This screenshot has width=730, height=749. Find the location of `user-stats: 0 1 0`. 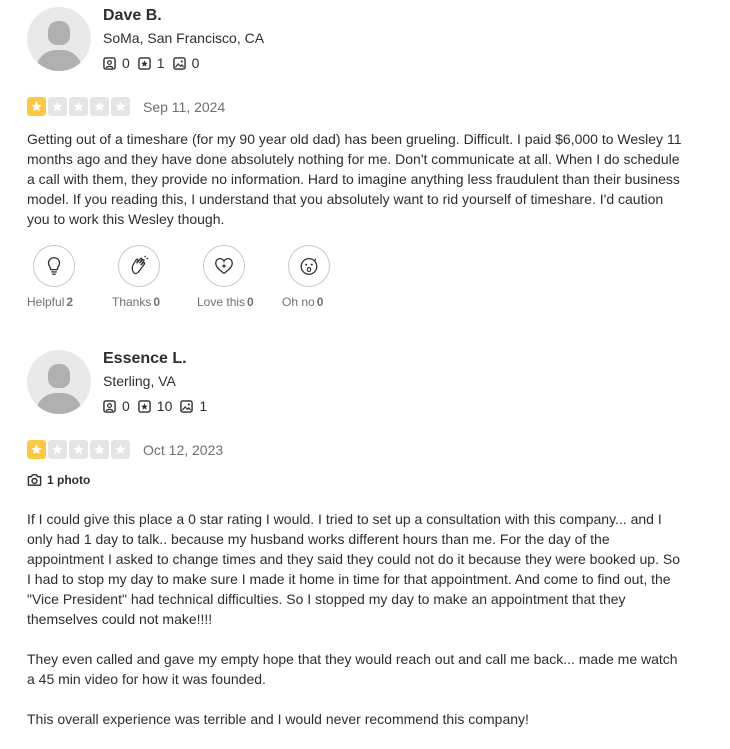

user-stats: 0 1 0 is located at coordinates (155, 63).